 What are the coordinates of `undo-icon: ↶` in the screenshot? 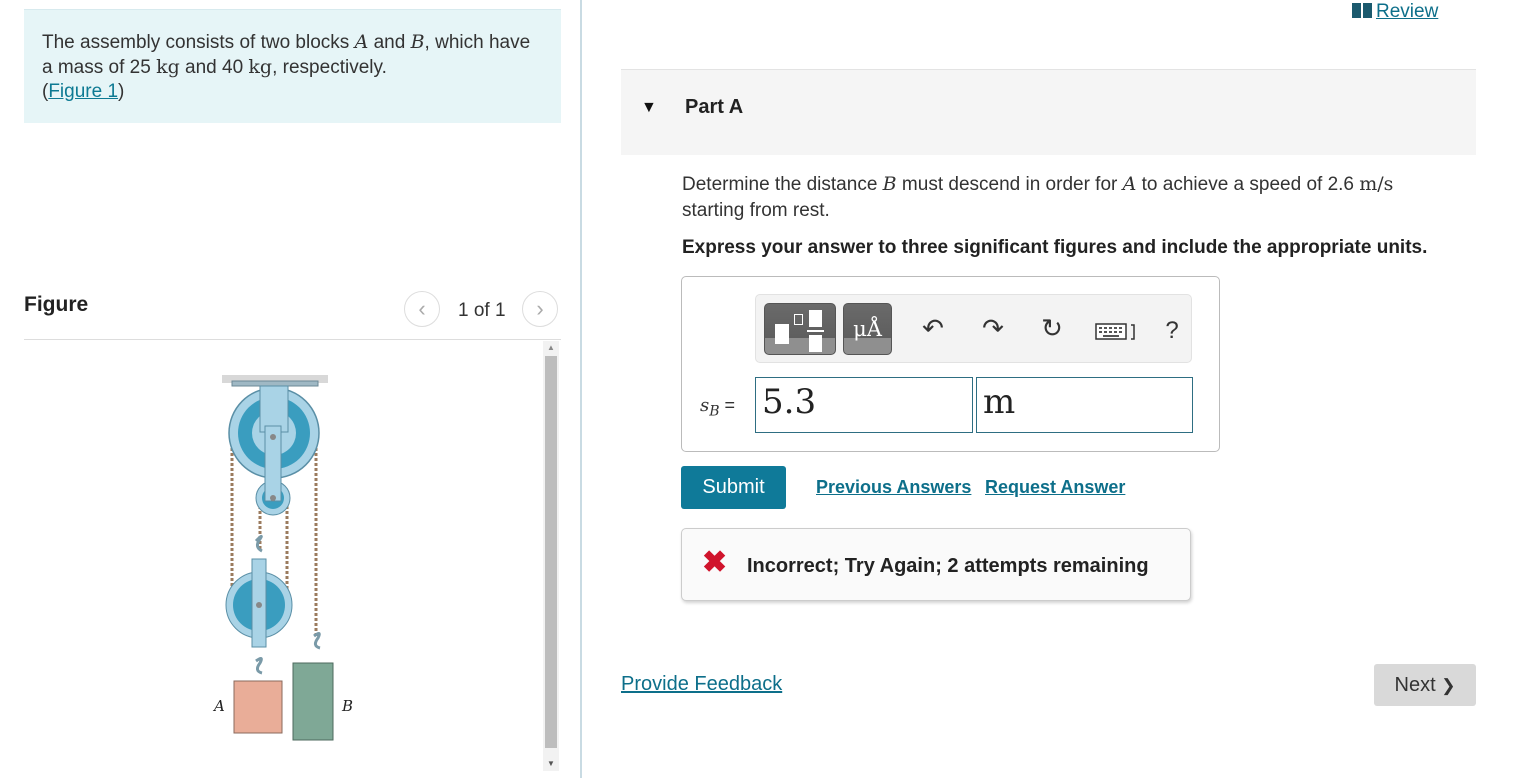 It's located at (933, 328).